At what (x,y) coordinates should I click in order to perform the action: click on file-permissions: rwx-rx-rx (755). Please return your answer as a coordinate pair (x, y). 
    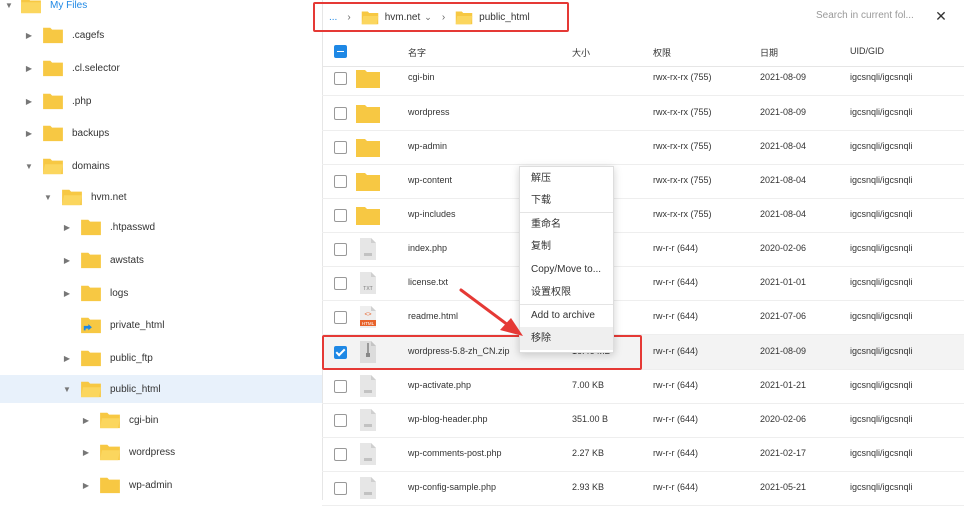
    Looking at the image, I should click on (682, 214).